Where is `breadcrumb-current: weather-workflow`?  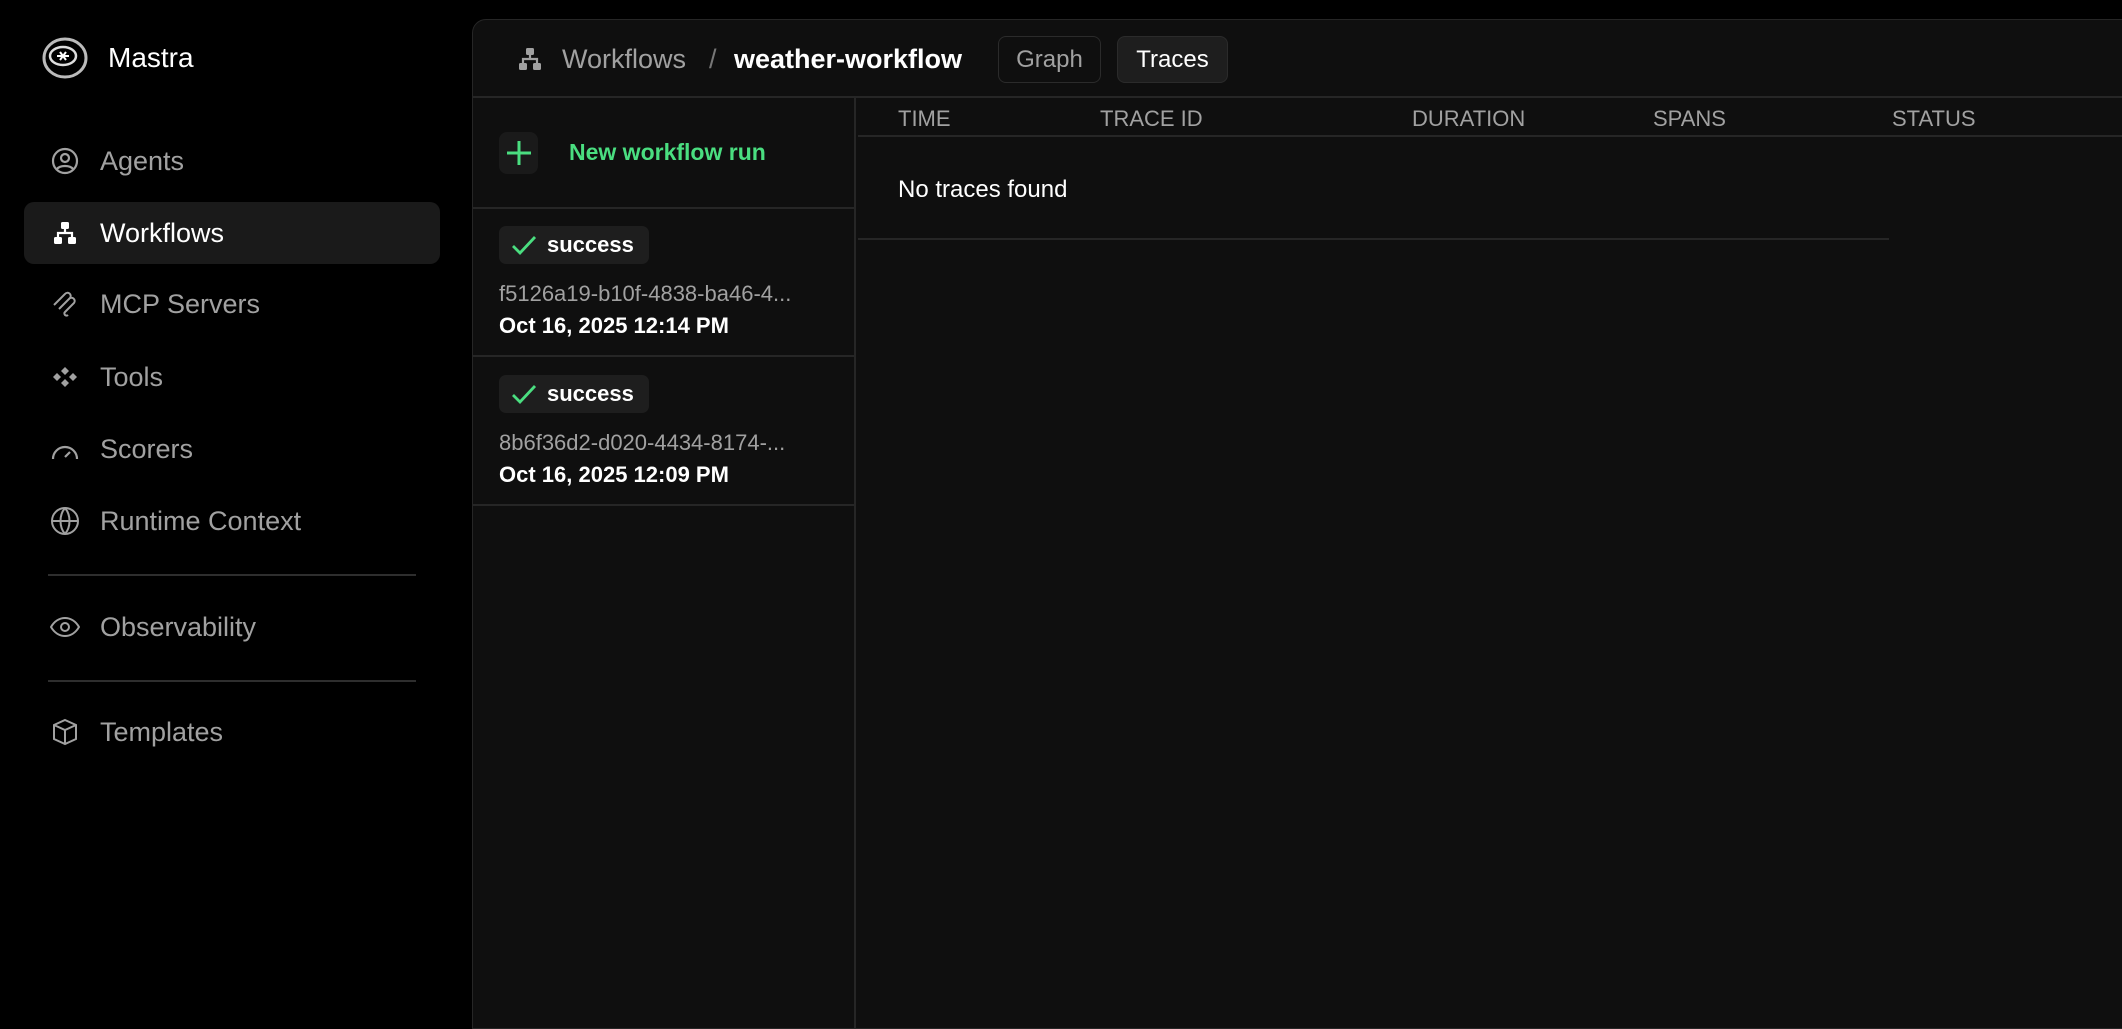 breadcrumb-current: weather-workflow is located at coordinates (848, 59).